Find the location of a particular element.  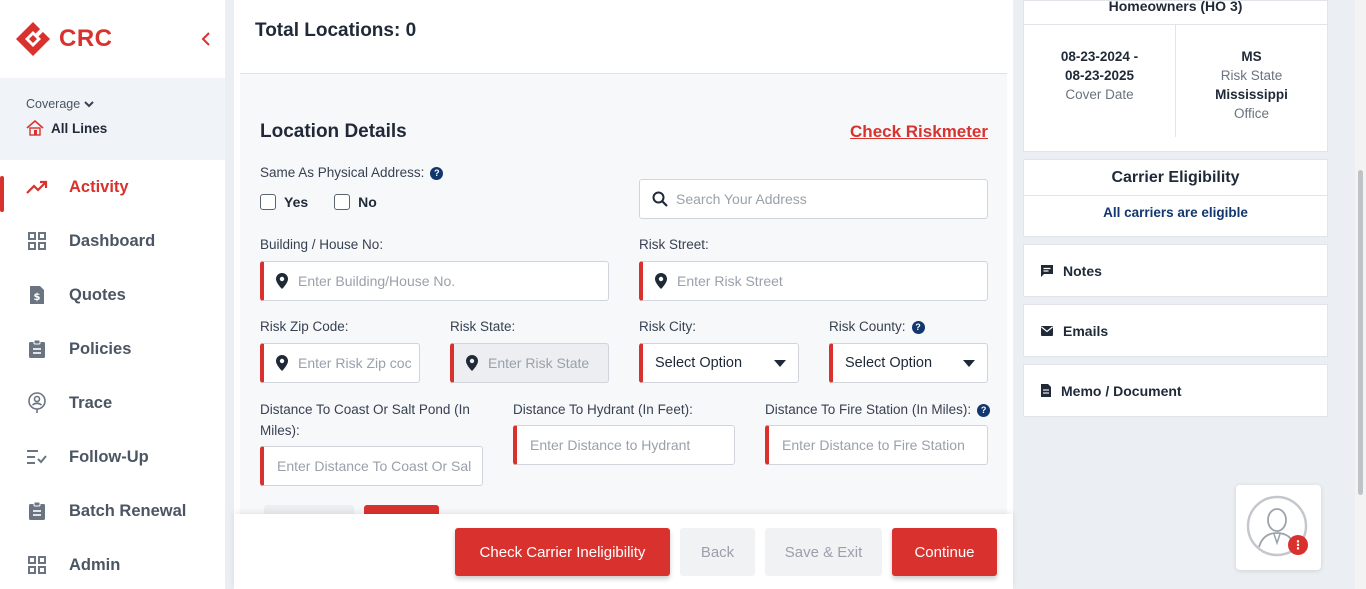

sidebar-item-follow-up: Follow-Up is located at coordinates (112, 457).